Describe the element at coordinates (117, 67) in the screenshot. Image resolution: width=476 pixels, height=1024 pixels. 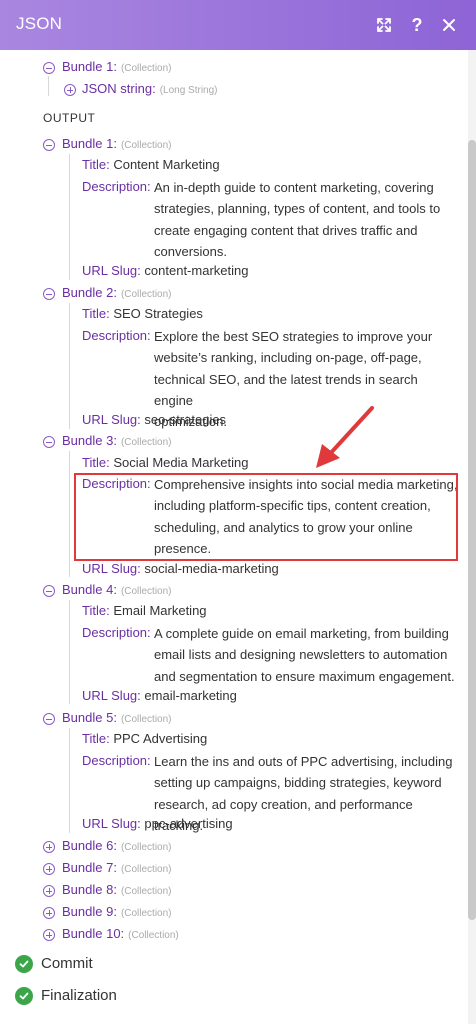
I see `input-bundle-row: Bundle 1: (Collection)` at that location.